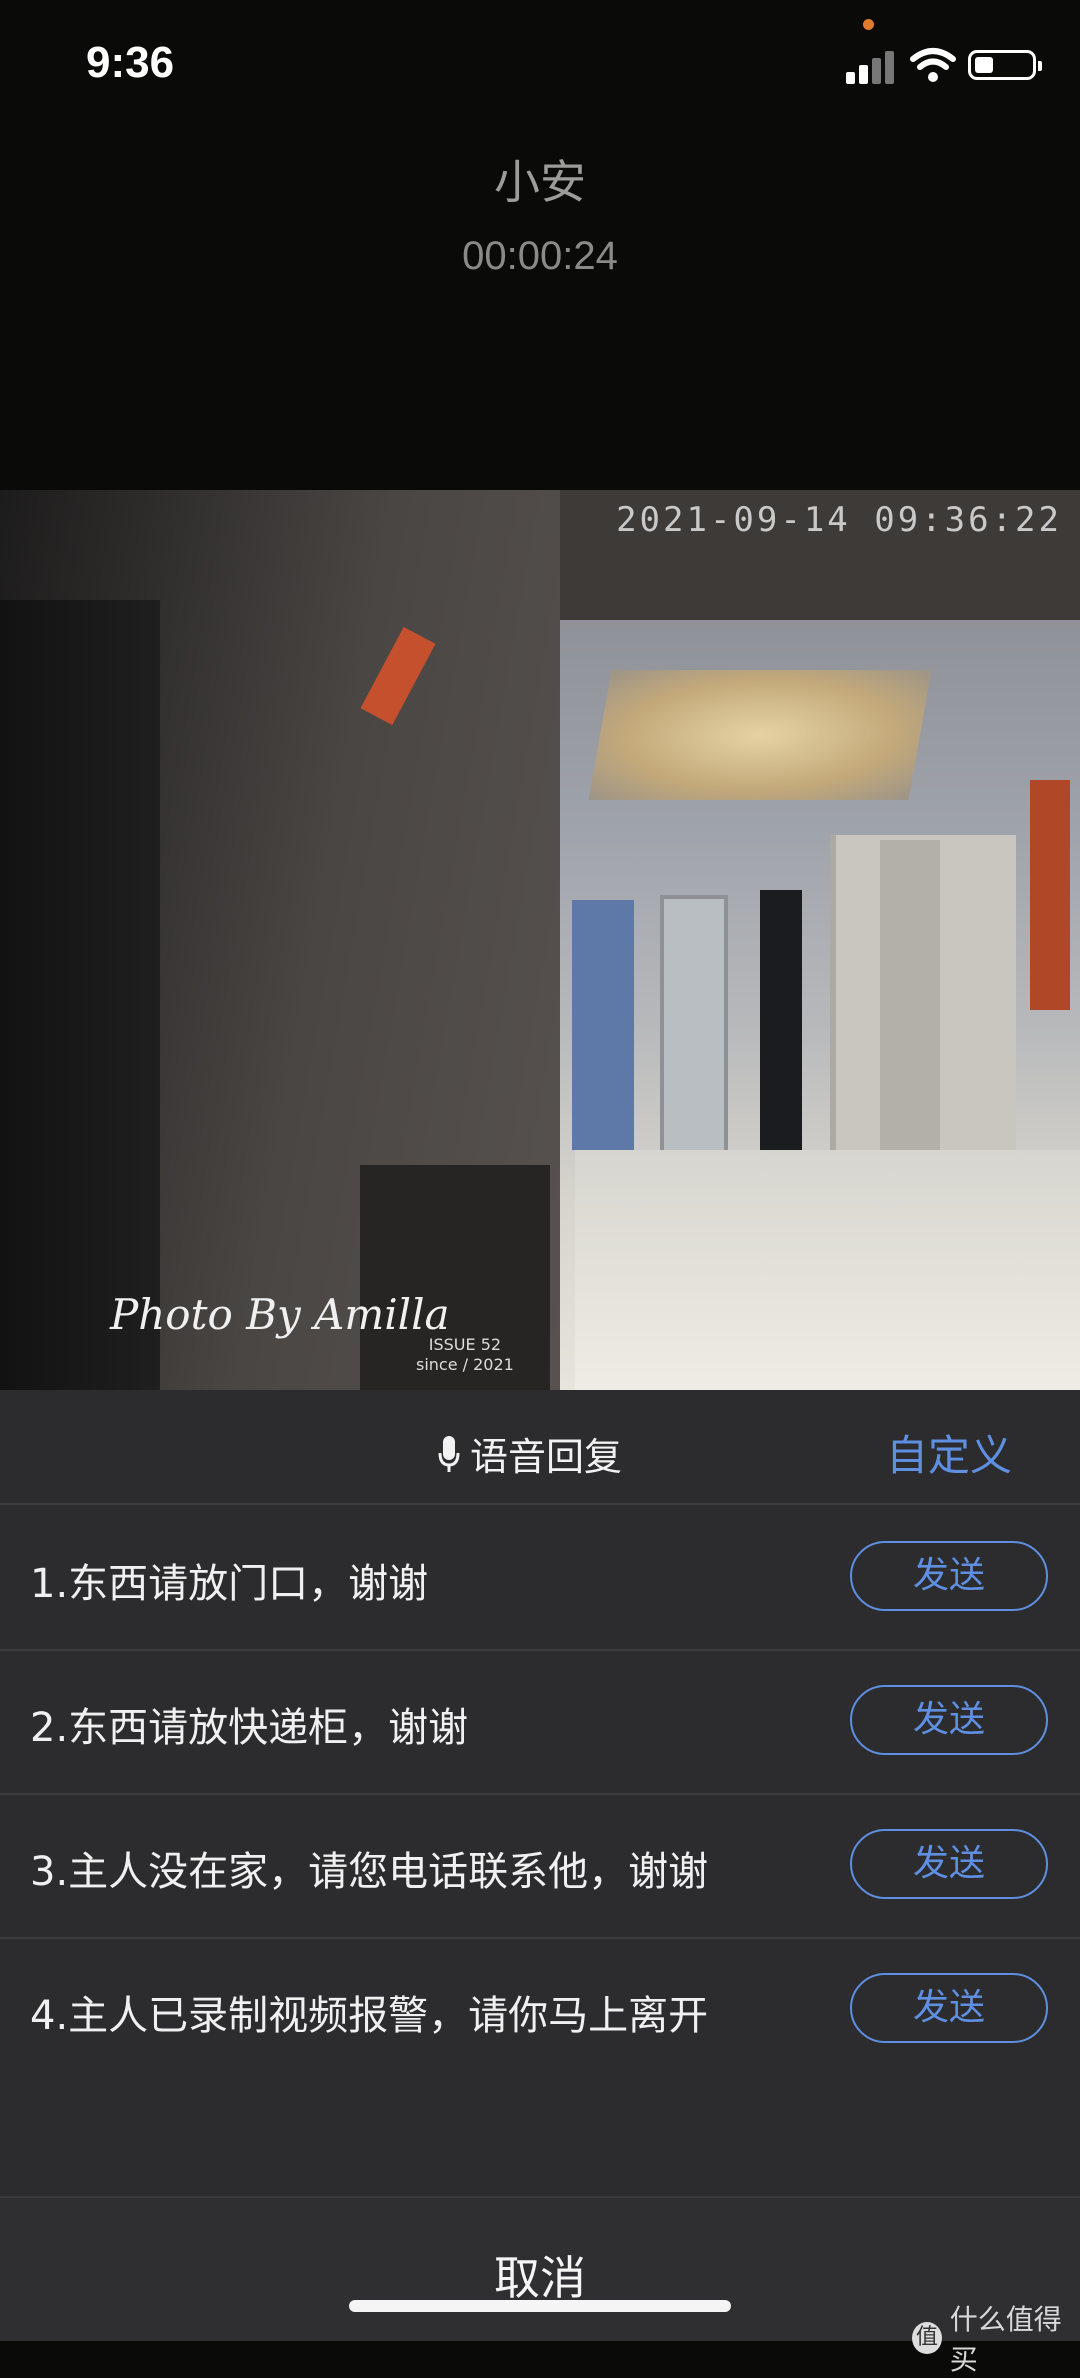  I want to click on status-time: 9:36, so click(130, 62).